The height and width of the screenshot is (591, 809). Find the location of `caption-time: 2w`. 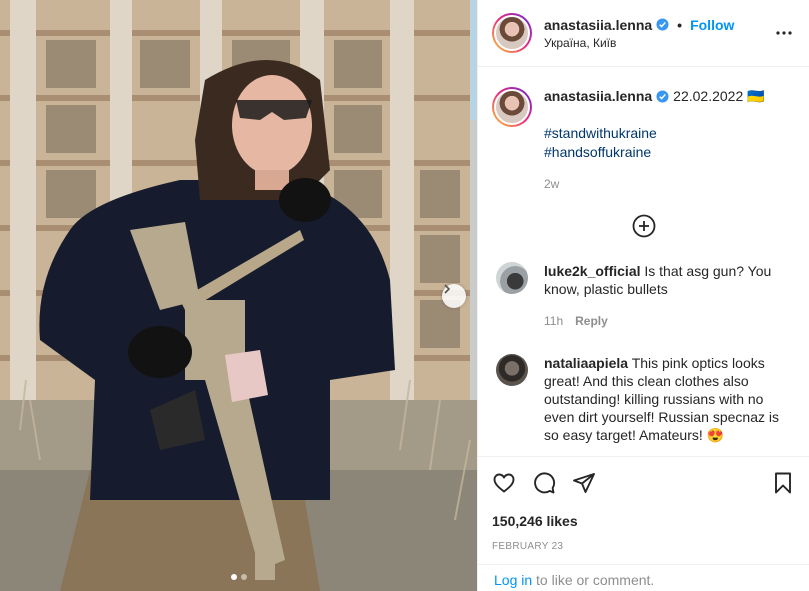

caption-time: 2w is located at coordinates (552, 184).